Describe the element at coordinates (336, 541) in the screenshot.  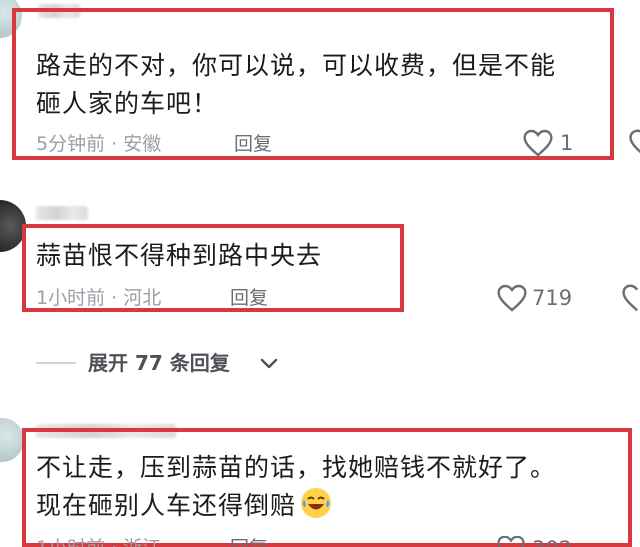
I see `comment-footer-cropped: 1小时前 · 浙江 回复 302` at that location.